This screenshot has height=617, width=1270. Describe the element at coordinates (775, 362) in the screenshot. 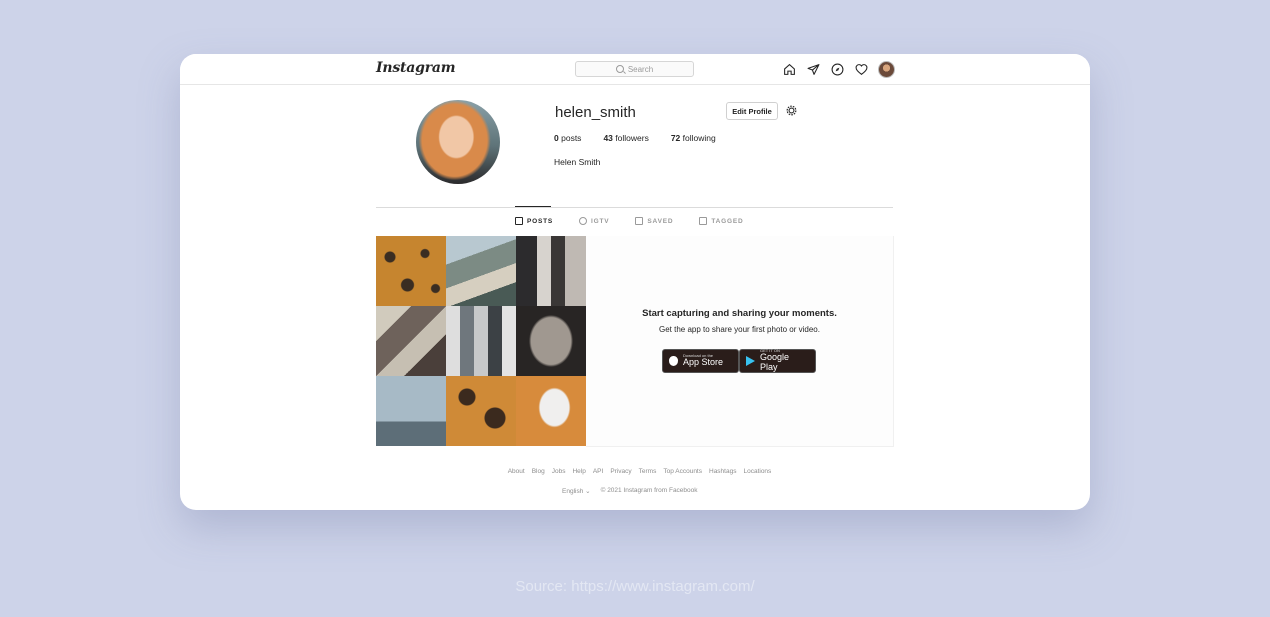

I see `google-play-big-text: Google Play` at that location.